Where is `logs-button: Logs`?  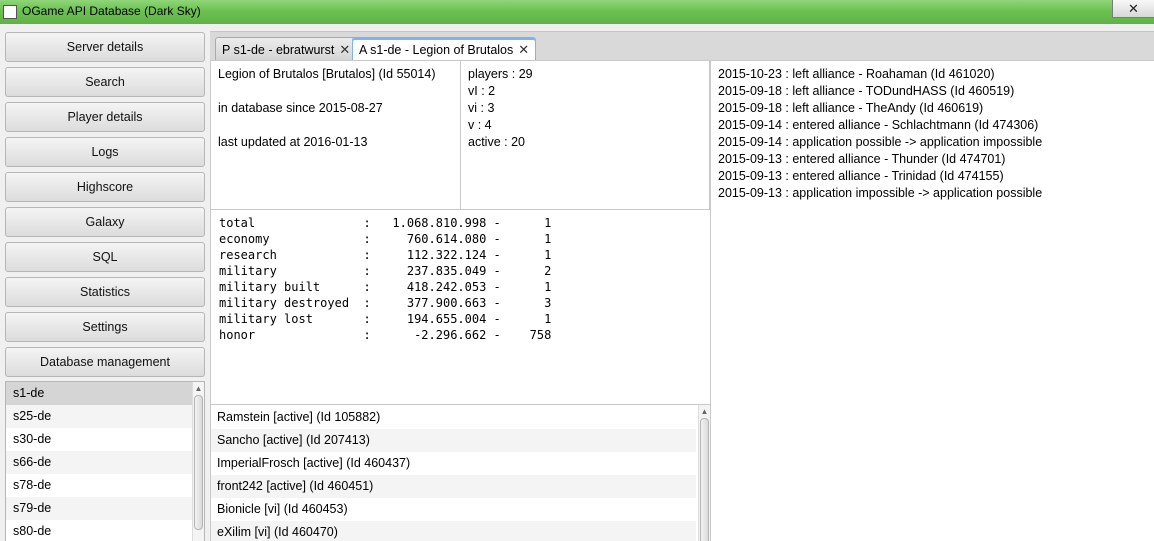
logs-button: Logs is located at coordinates (105, 152).